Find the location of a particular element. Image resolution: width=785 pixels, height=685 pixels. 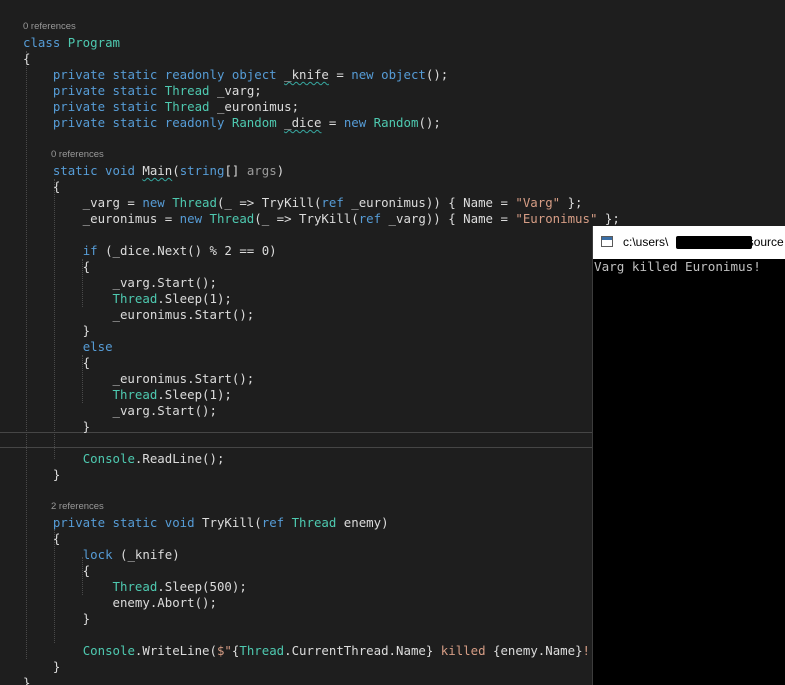

code-token: "Varg" is located at coordinates (538, 202).